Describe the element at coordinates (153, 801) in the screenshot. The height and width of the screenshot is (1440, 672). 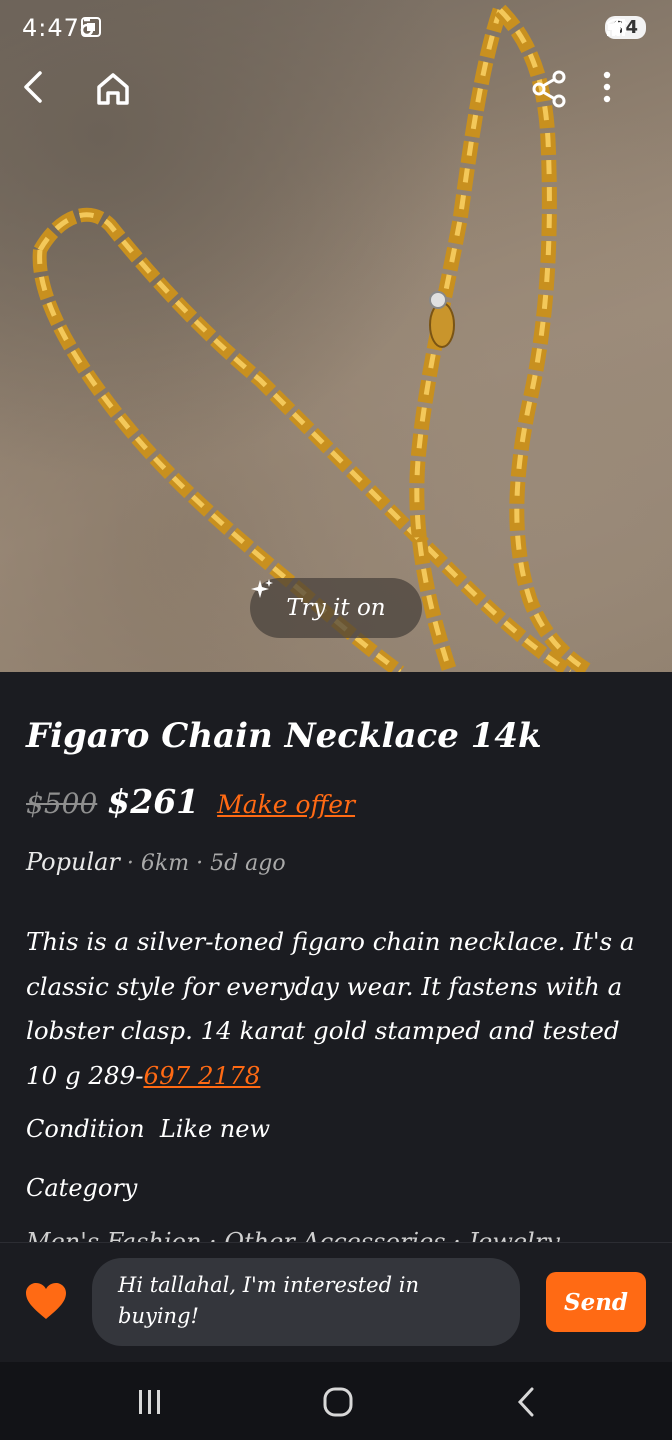
I see `current-price: $261` at that location.